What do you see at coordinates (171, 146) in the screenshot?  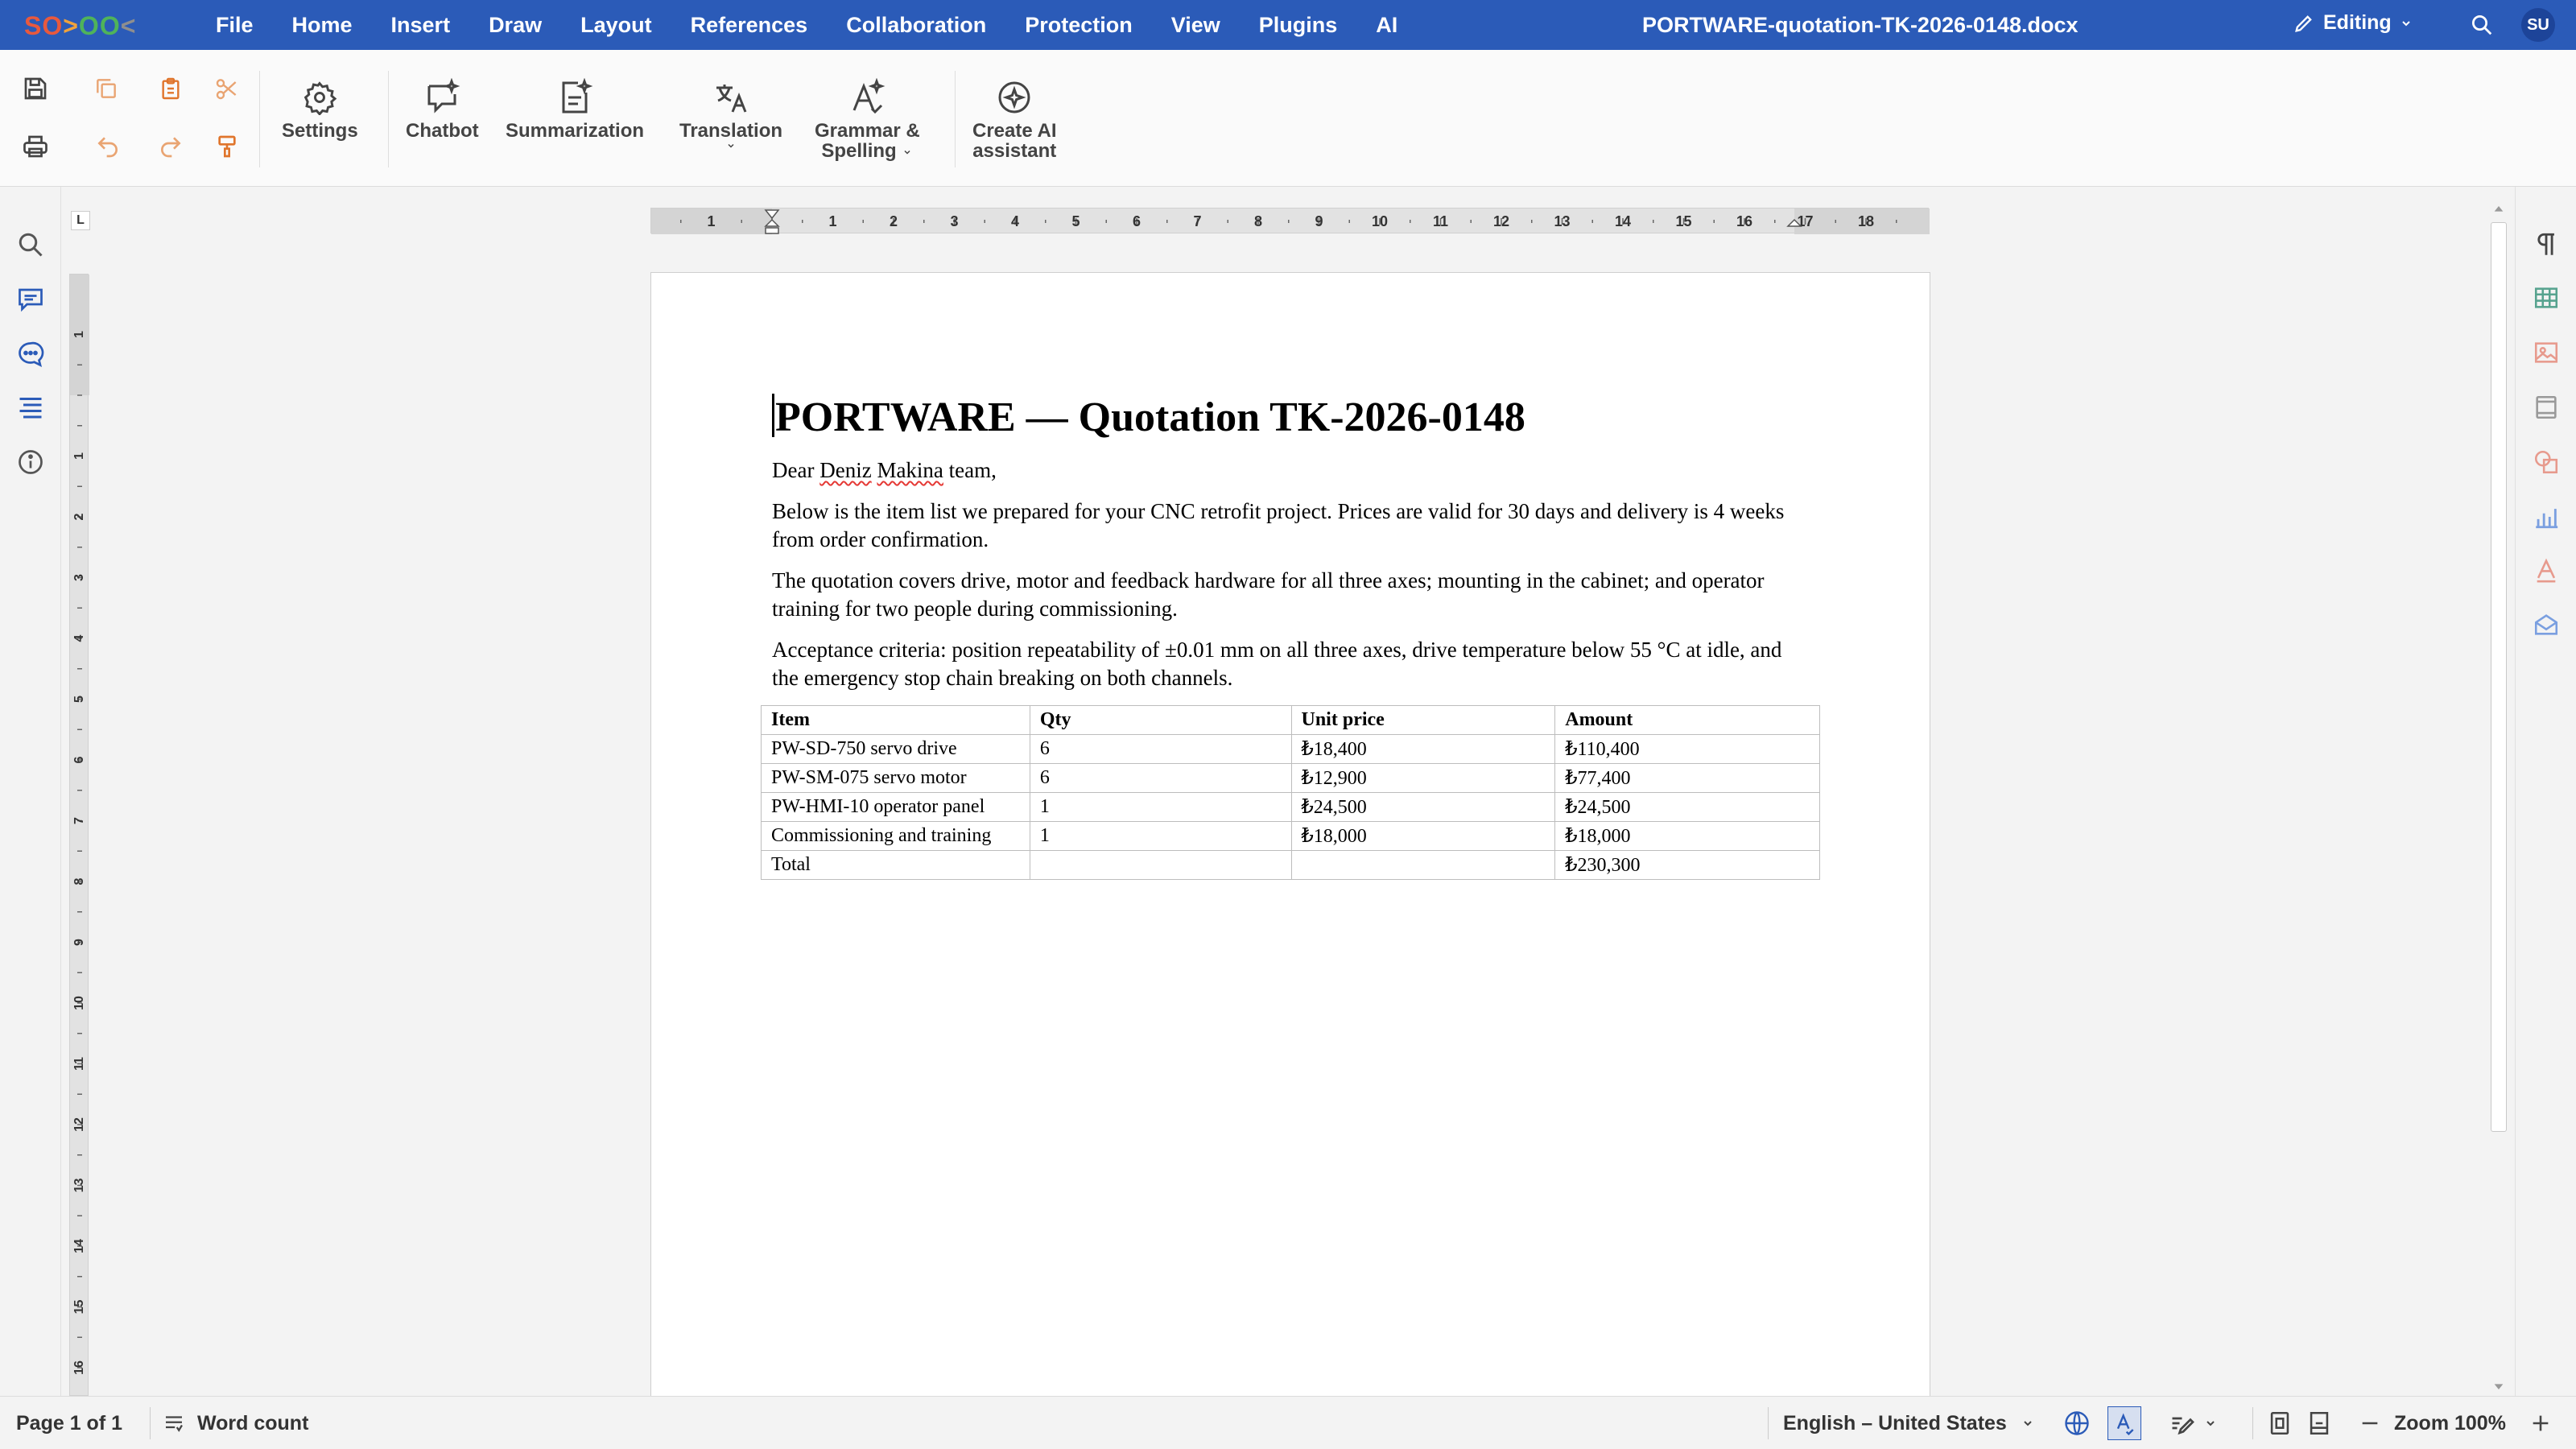 I see `redo-icon` at bounding box center [171, 146].